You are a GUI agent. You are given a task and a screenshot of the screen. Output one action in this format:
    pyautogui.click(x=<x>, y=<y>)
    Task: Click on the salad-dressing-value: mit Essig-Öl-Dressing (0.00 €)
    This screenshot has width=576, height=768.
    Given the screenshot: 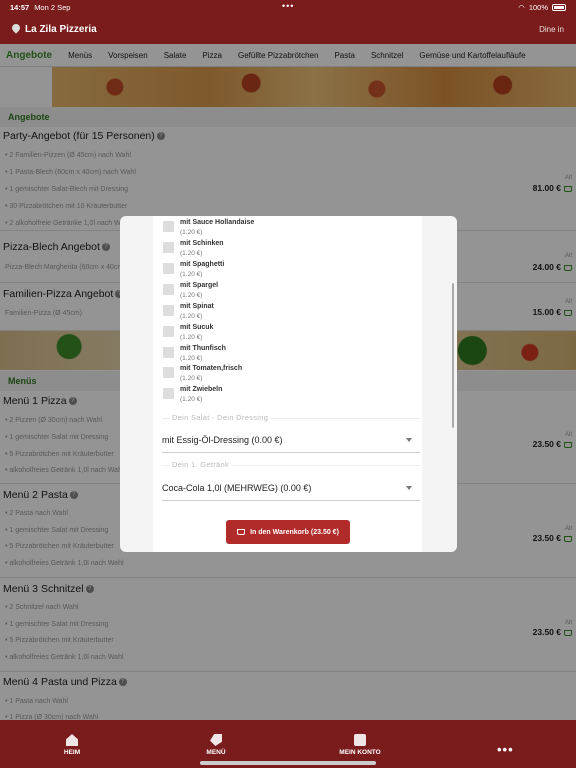 What is the action you would take?
    pyautogui.click(x=222, y=440)
    